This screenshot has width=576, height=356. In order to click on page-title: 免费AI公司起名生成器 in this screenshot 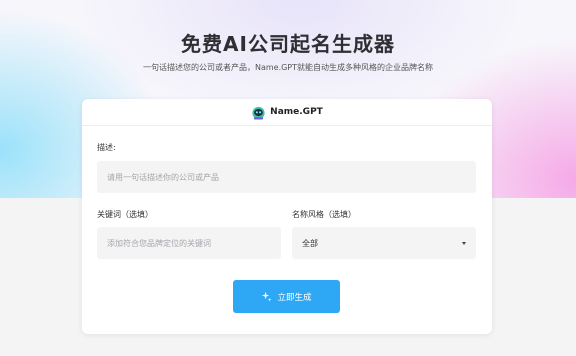, I will do `click(288, 44)`.